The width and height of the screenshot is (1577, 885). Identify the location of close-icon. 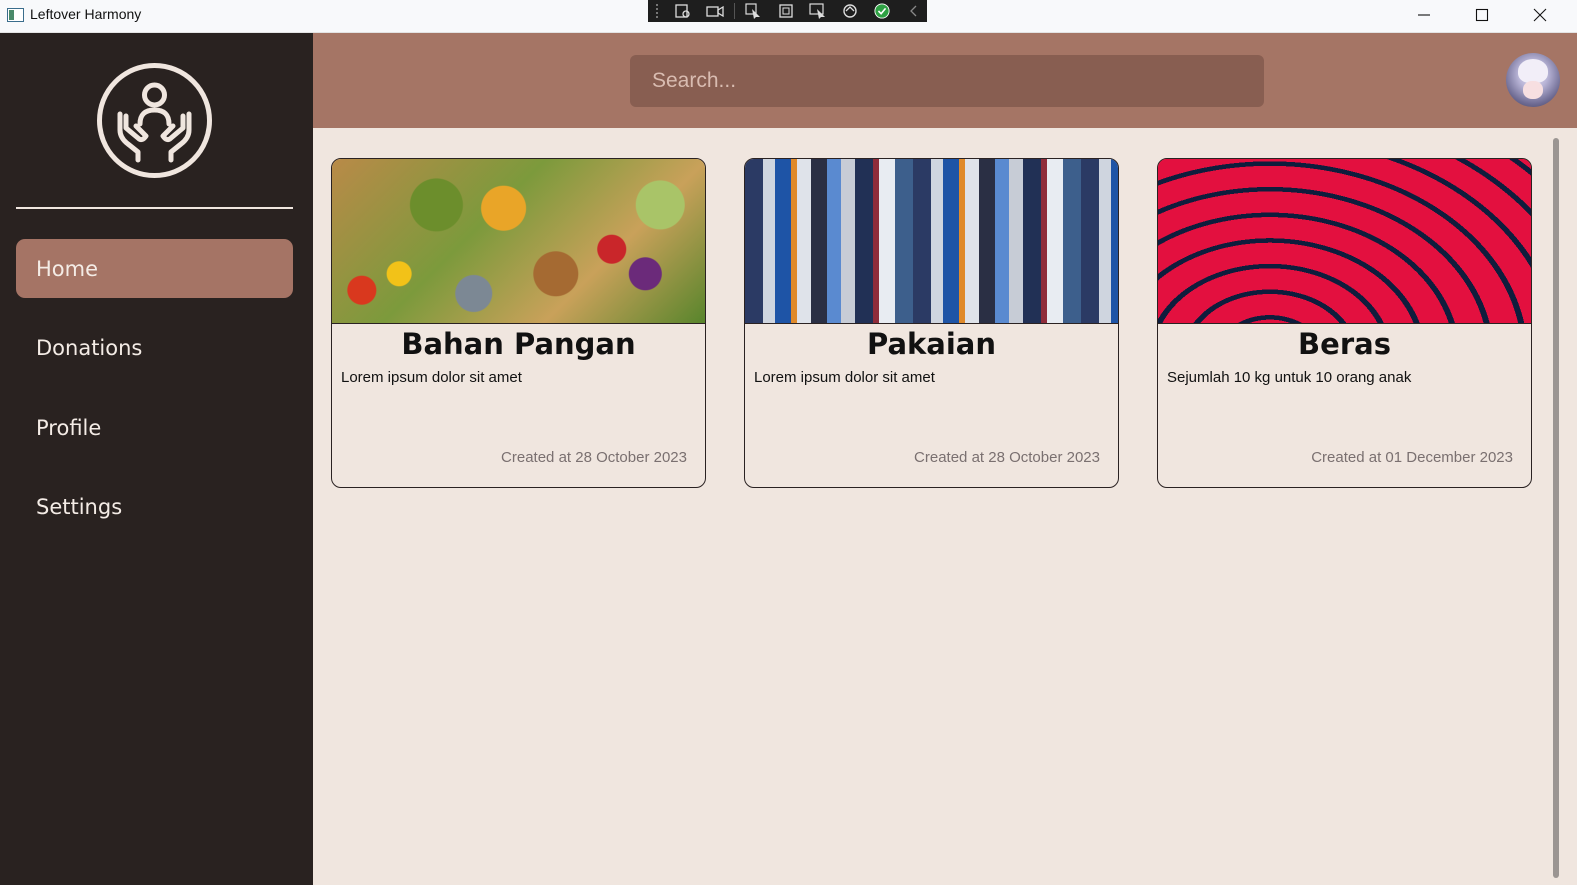
(1540, 15).